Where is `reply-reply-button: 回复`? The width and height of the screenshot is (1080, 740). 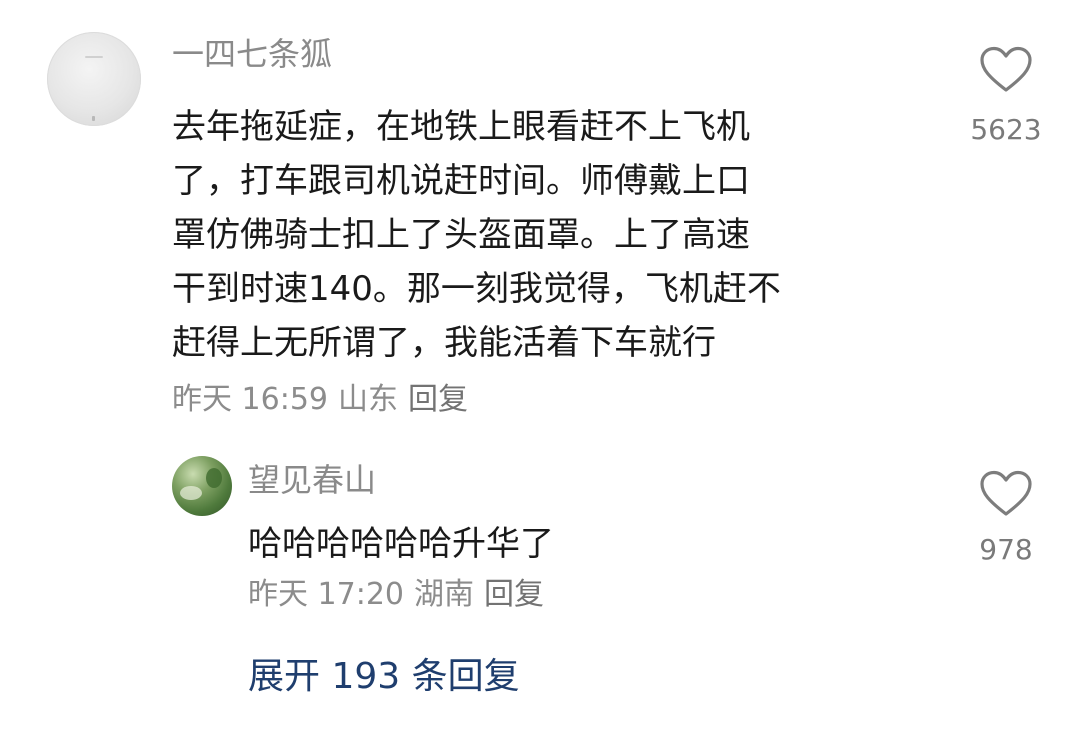
reply-reply-button: 回复 is located at coordinates (514, 594).